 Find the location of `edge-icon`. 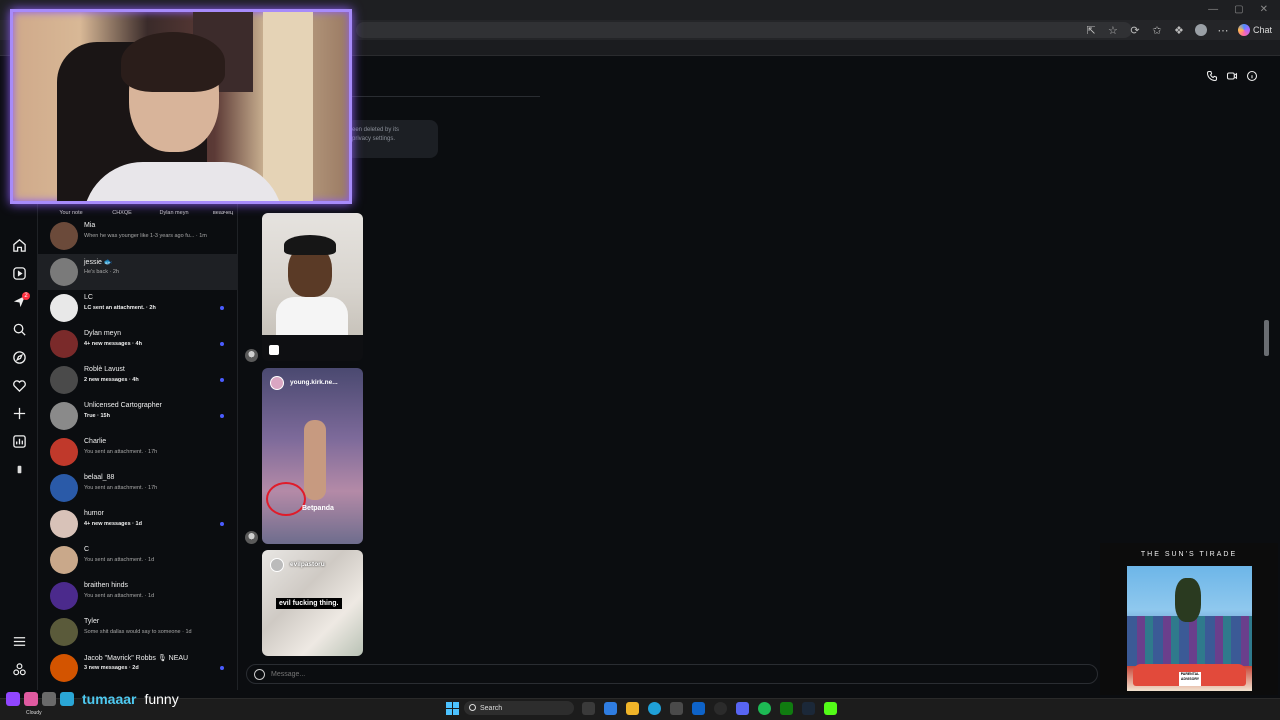

edge-icon is located at coordinates (654, 708).